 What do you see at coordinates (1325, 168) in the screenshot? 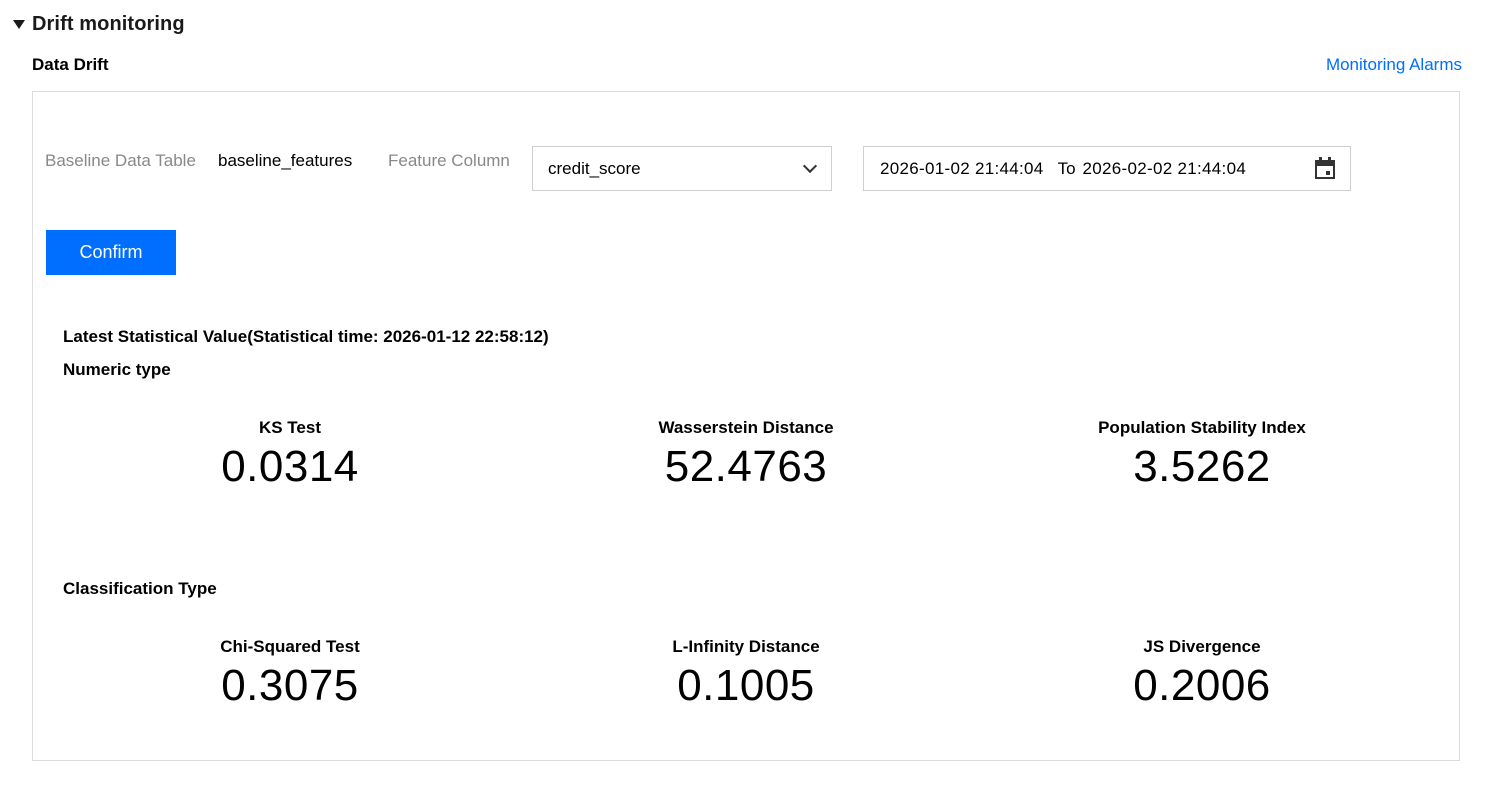
I see `calendar-icon` at bounding box center [1325, 168].